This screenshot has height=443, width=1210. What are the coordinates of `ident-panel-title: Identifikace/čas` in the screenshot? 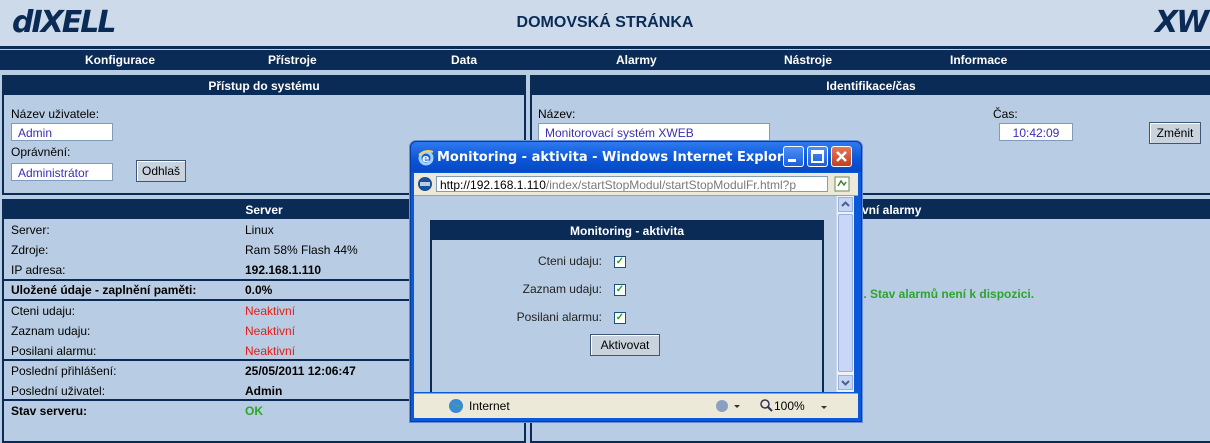 It's located at (871, 86).